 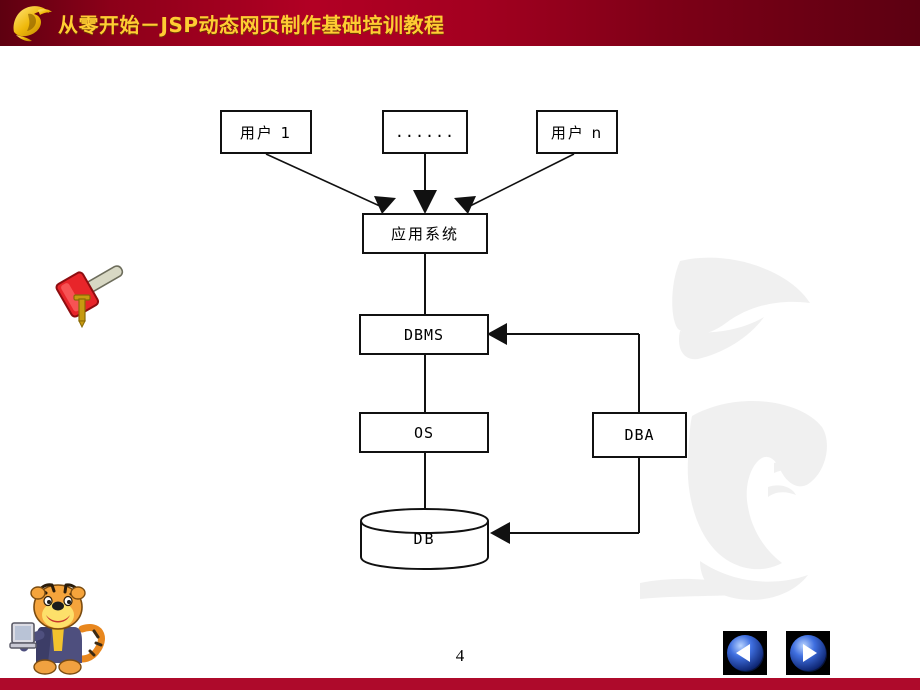 I want to click on right-triangle-icon, so click(x=808, y=653).